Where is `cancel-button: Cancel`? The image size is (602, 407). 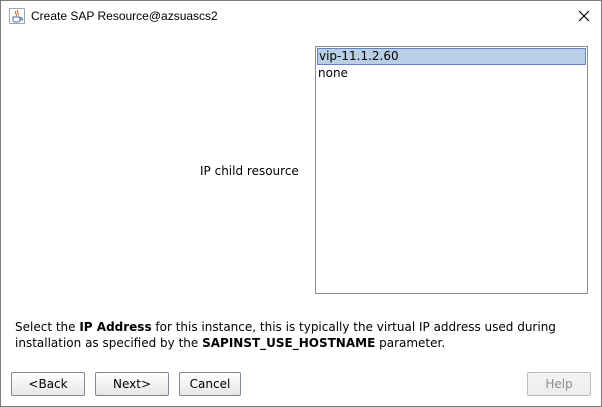 cancel-button: Cancel is located at coordinates (210, 384).